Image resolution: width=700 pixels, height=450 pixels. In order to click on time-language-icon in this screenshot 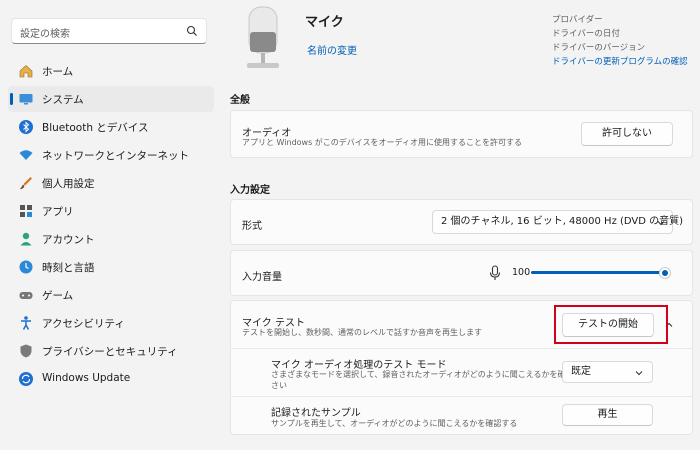, I will do `click(26, 267)`.